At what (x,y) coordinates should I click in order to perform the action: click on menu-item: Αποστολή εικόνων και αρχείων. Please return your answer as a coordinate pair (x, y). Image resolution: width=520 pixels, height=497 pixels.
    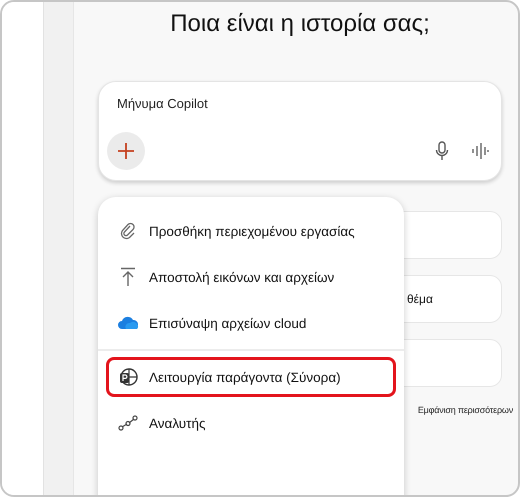
    Looking at the image, I should click on (251, 277).